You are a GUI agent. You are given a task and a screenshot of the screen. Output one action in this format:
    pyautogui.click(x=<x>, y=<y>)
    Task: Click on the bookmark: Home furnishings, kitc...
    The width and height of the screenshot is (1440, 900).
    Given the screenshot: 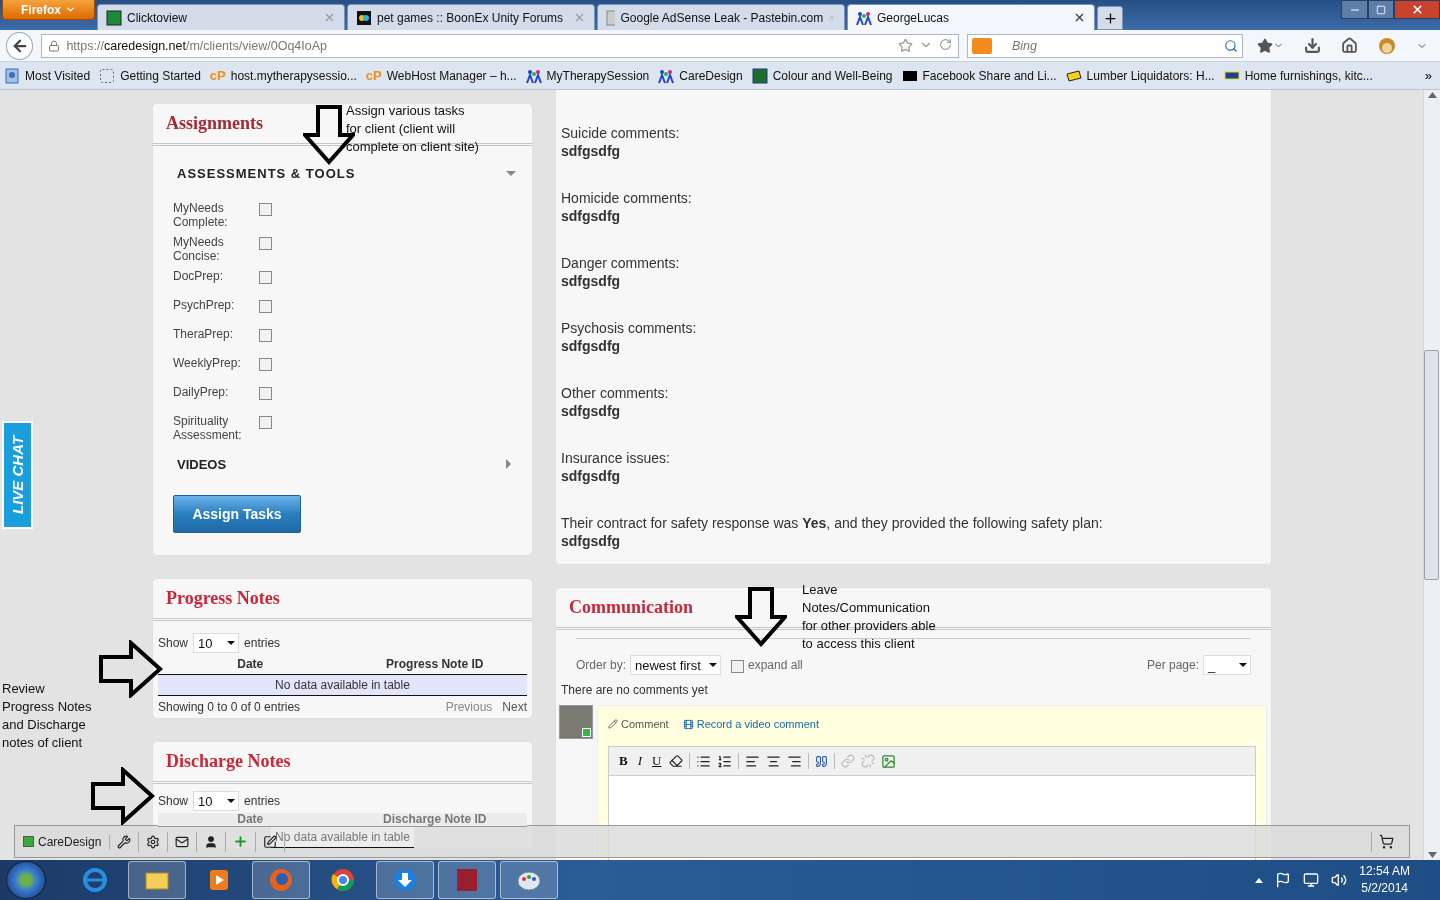 What is the action you would take?
    pyautogui.click(x=1298, y=75)
    